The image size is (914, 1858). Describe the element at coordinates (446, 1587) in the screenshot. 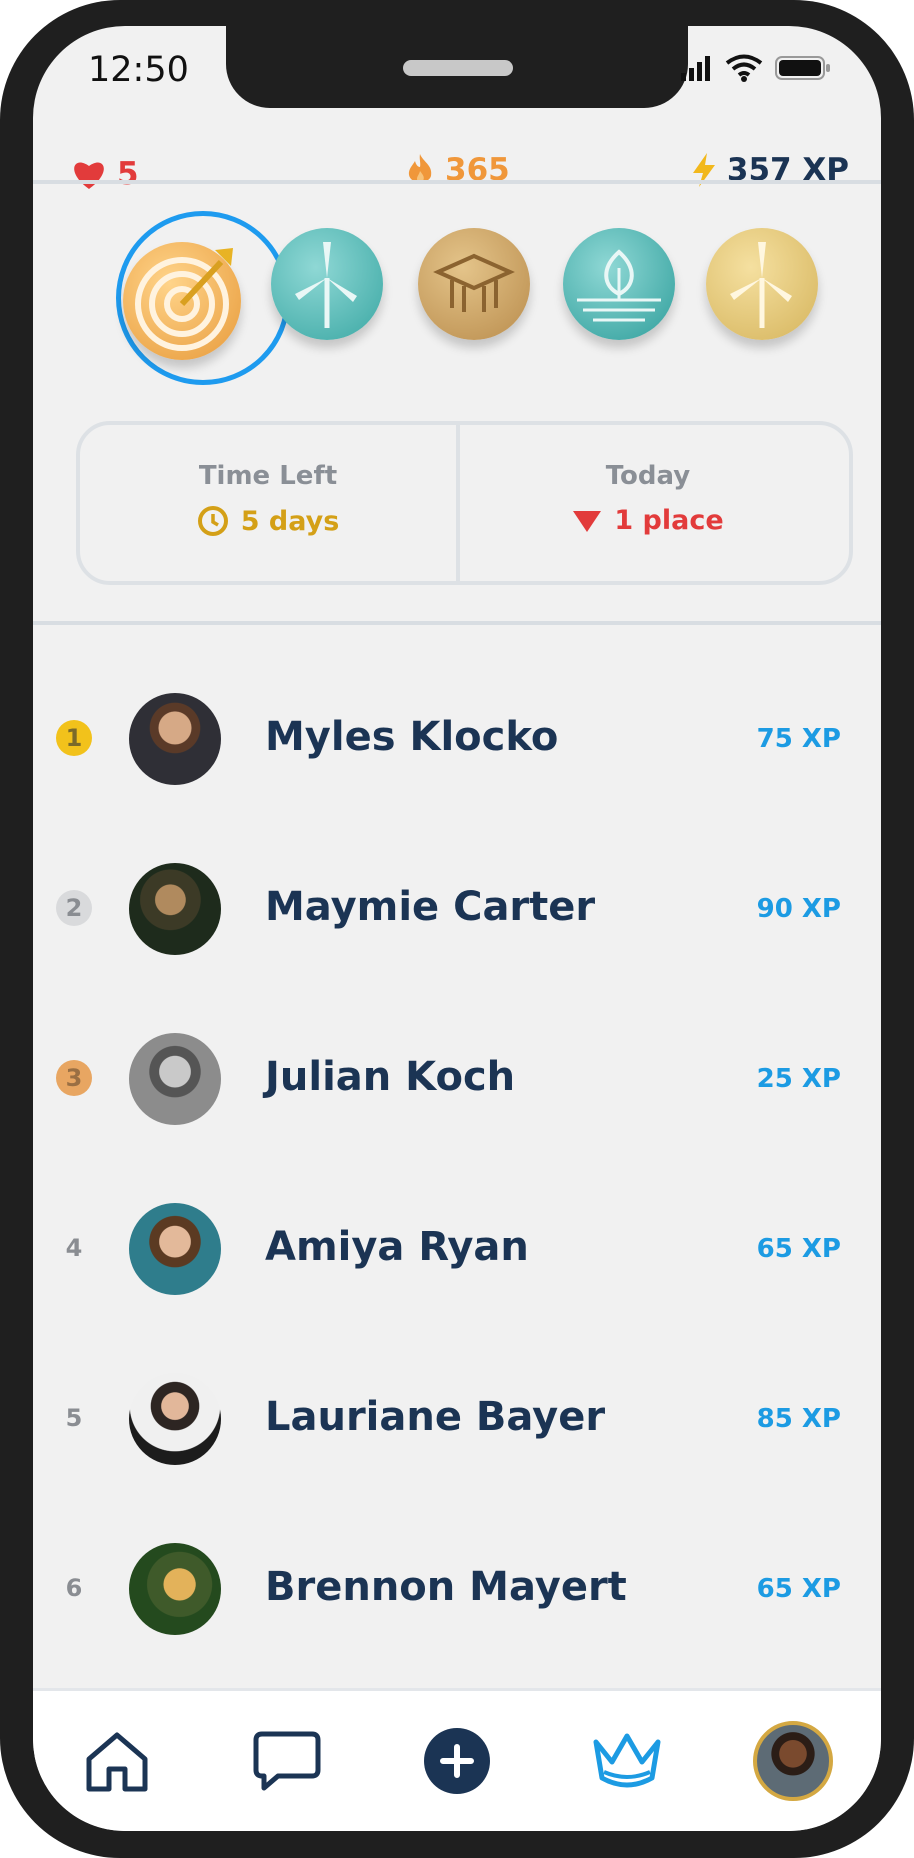

I see `user-name: Brennon Mayert` at that location.